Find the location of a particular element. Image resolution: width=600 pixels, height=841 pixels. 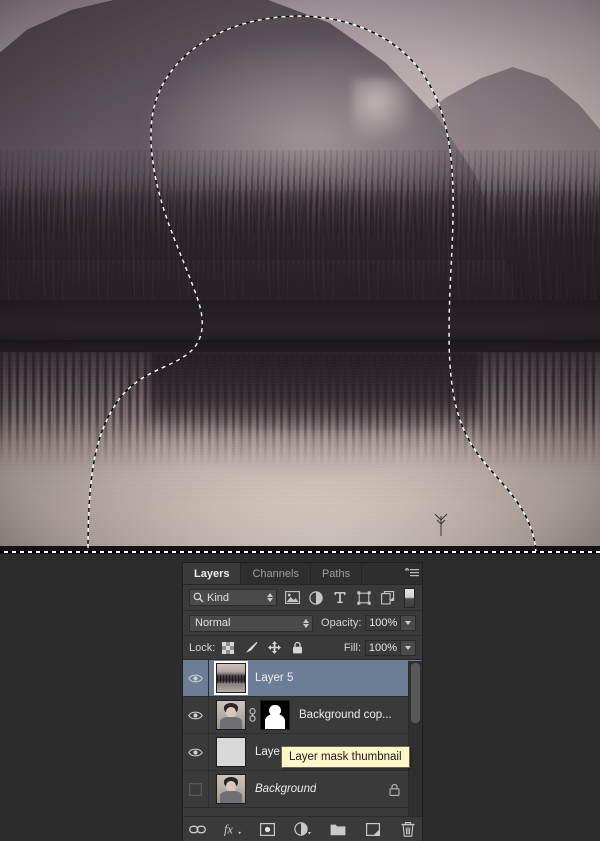

mask-link-icon is located at coordinates (252, 715).